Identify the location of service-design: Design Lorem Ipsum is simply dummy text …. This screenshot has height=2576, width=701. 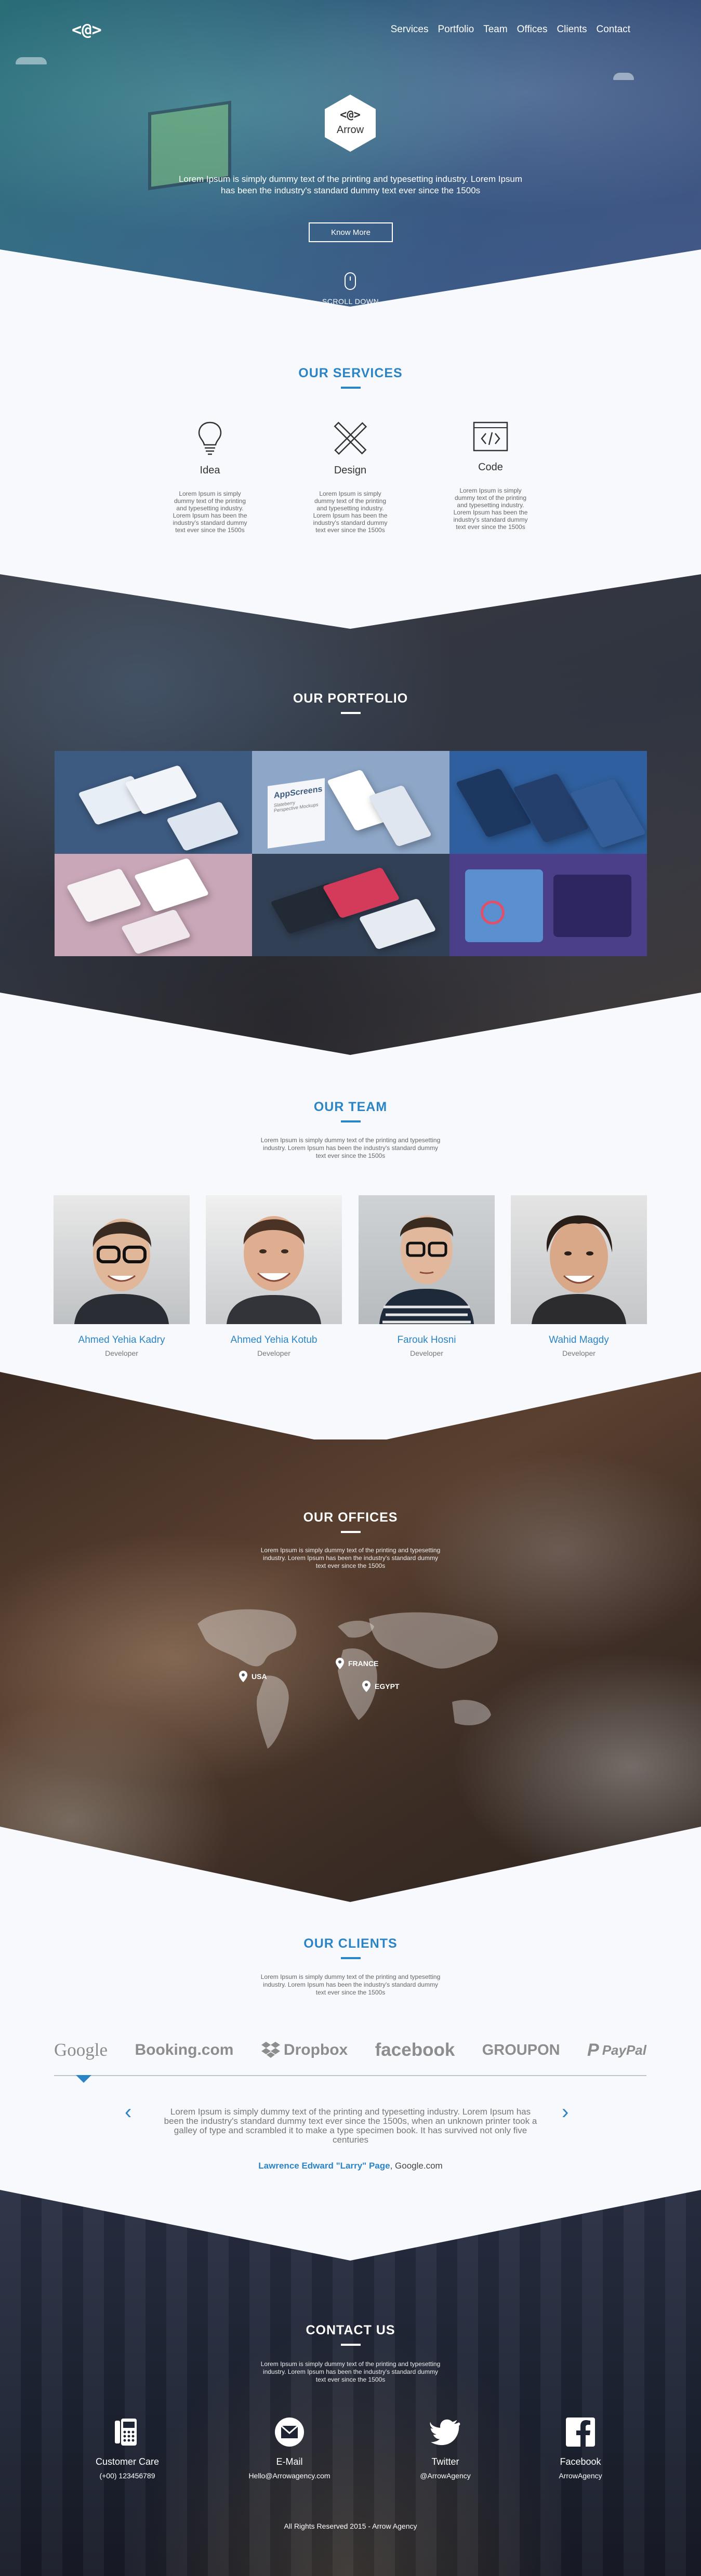
(350, 477).